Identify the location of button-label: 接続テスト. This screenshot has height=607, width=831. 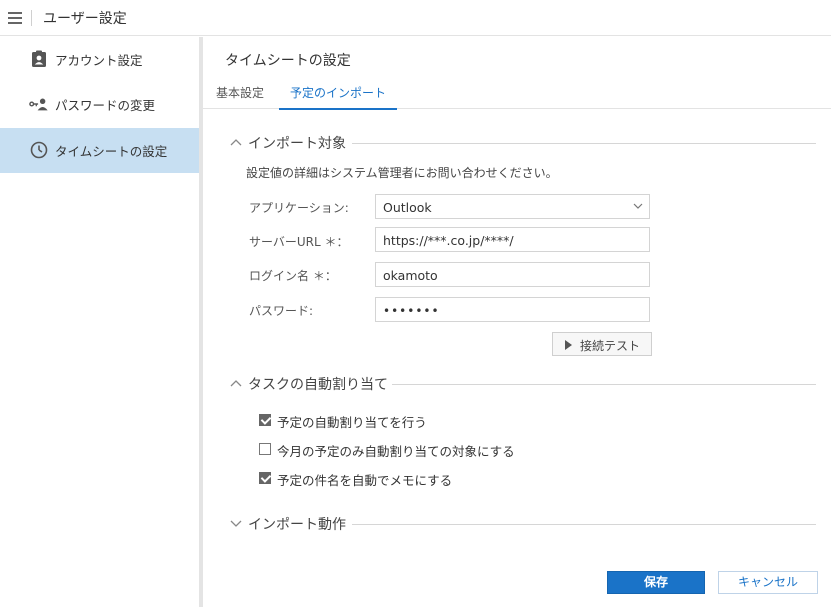
(610, 346).